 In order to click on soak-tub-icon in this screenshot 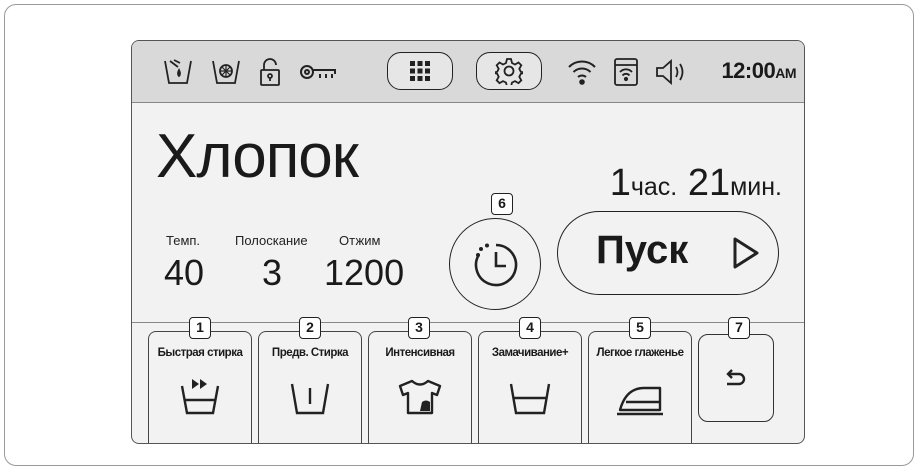, I will do `click(530, 399)`.